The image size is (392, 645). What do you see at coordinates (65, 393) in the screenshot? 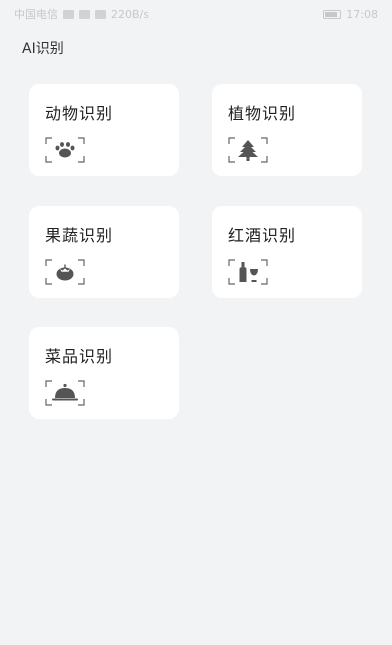
I see `dish-icon` at bounding box center [65, 393].